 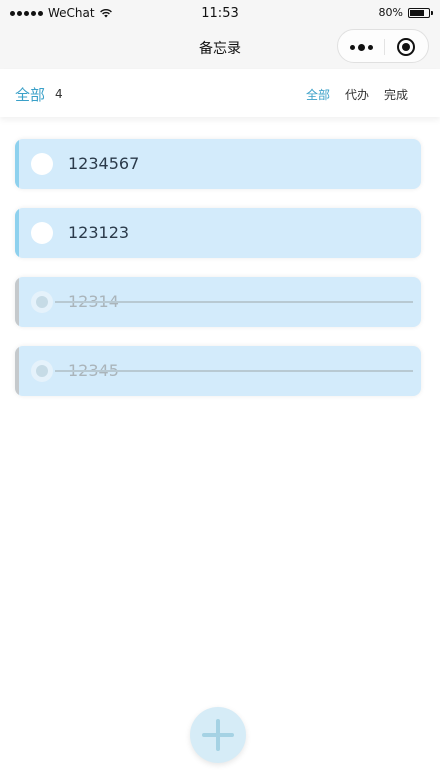 I want to click on todo-item: 1234567, so click(x=218, y=164).